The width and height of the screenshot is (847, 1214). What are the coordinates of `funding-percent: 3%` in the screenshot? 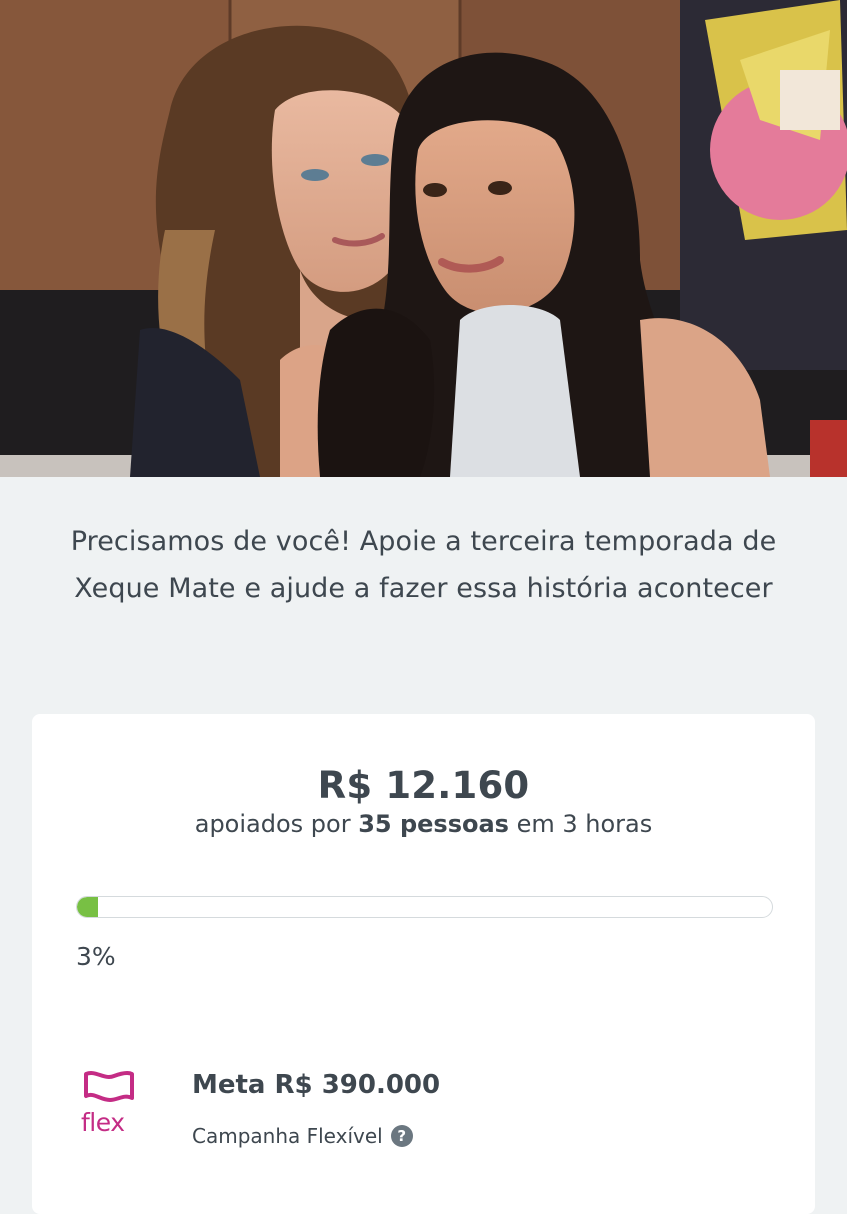 It's located at (96, 956).